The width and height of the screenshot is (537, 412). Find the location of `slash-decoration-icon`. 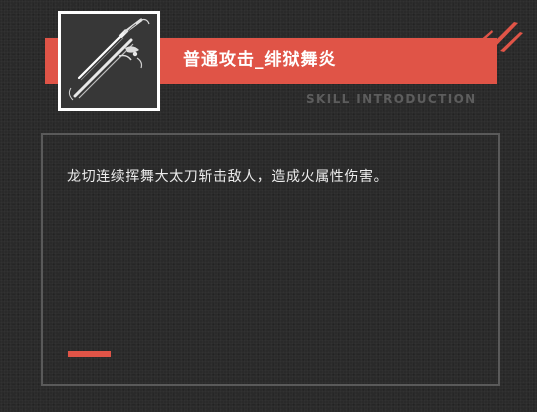

slash-decoration-icon is located at coordinates (500, 37).